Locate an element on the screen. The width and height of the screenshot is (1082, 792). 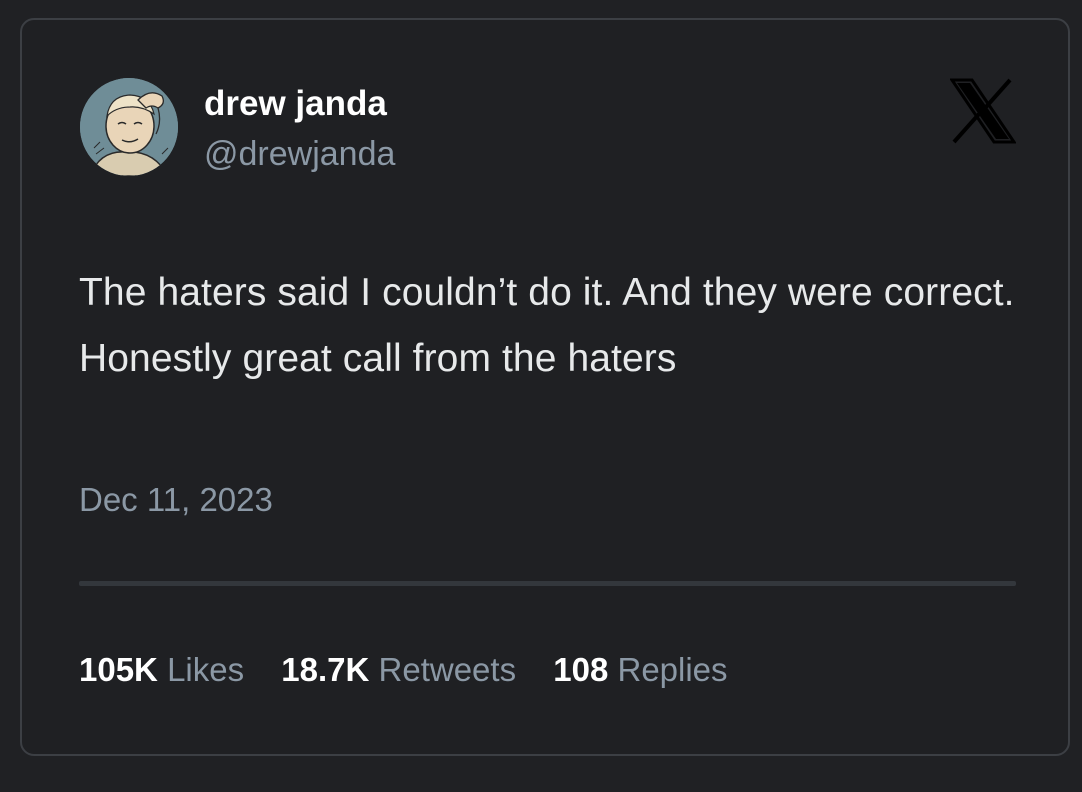
engagement-stats: 105K Likes 18.7K Retweets 108 Replies is located at coordinates (417, 670).